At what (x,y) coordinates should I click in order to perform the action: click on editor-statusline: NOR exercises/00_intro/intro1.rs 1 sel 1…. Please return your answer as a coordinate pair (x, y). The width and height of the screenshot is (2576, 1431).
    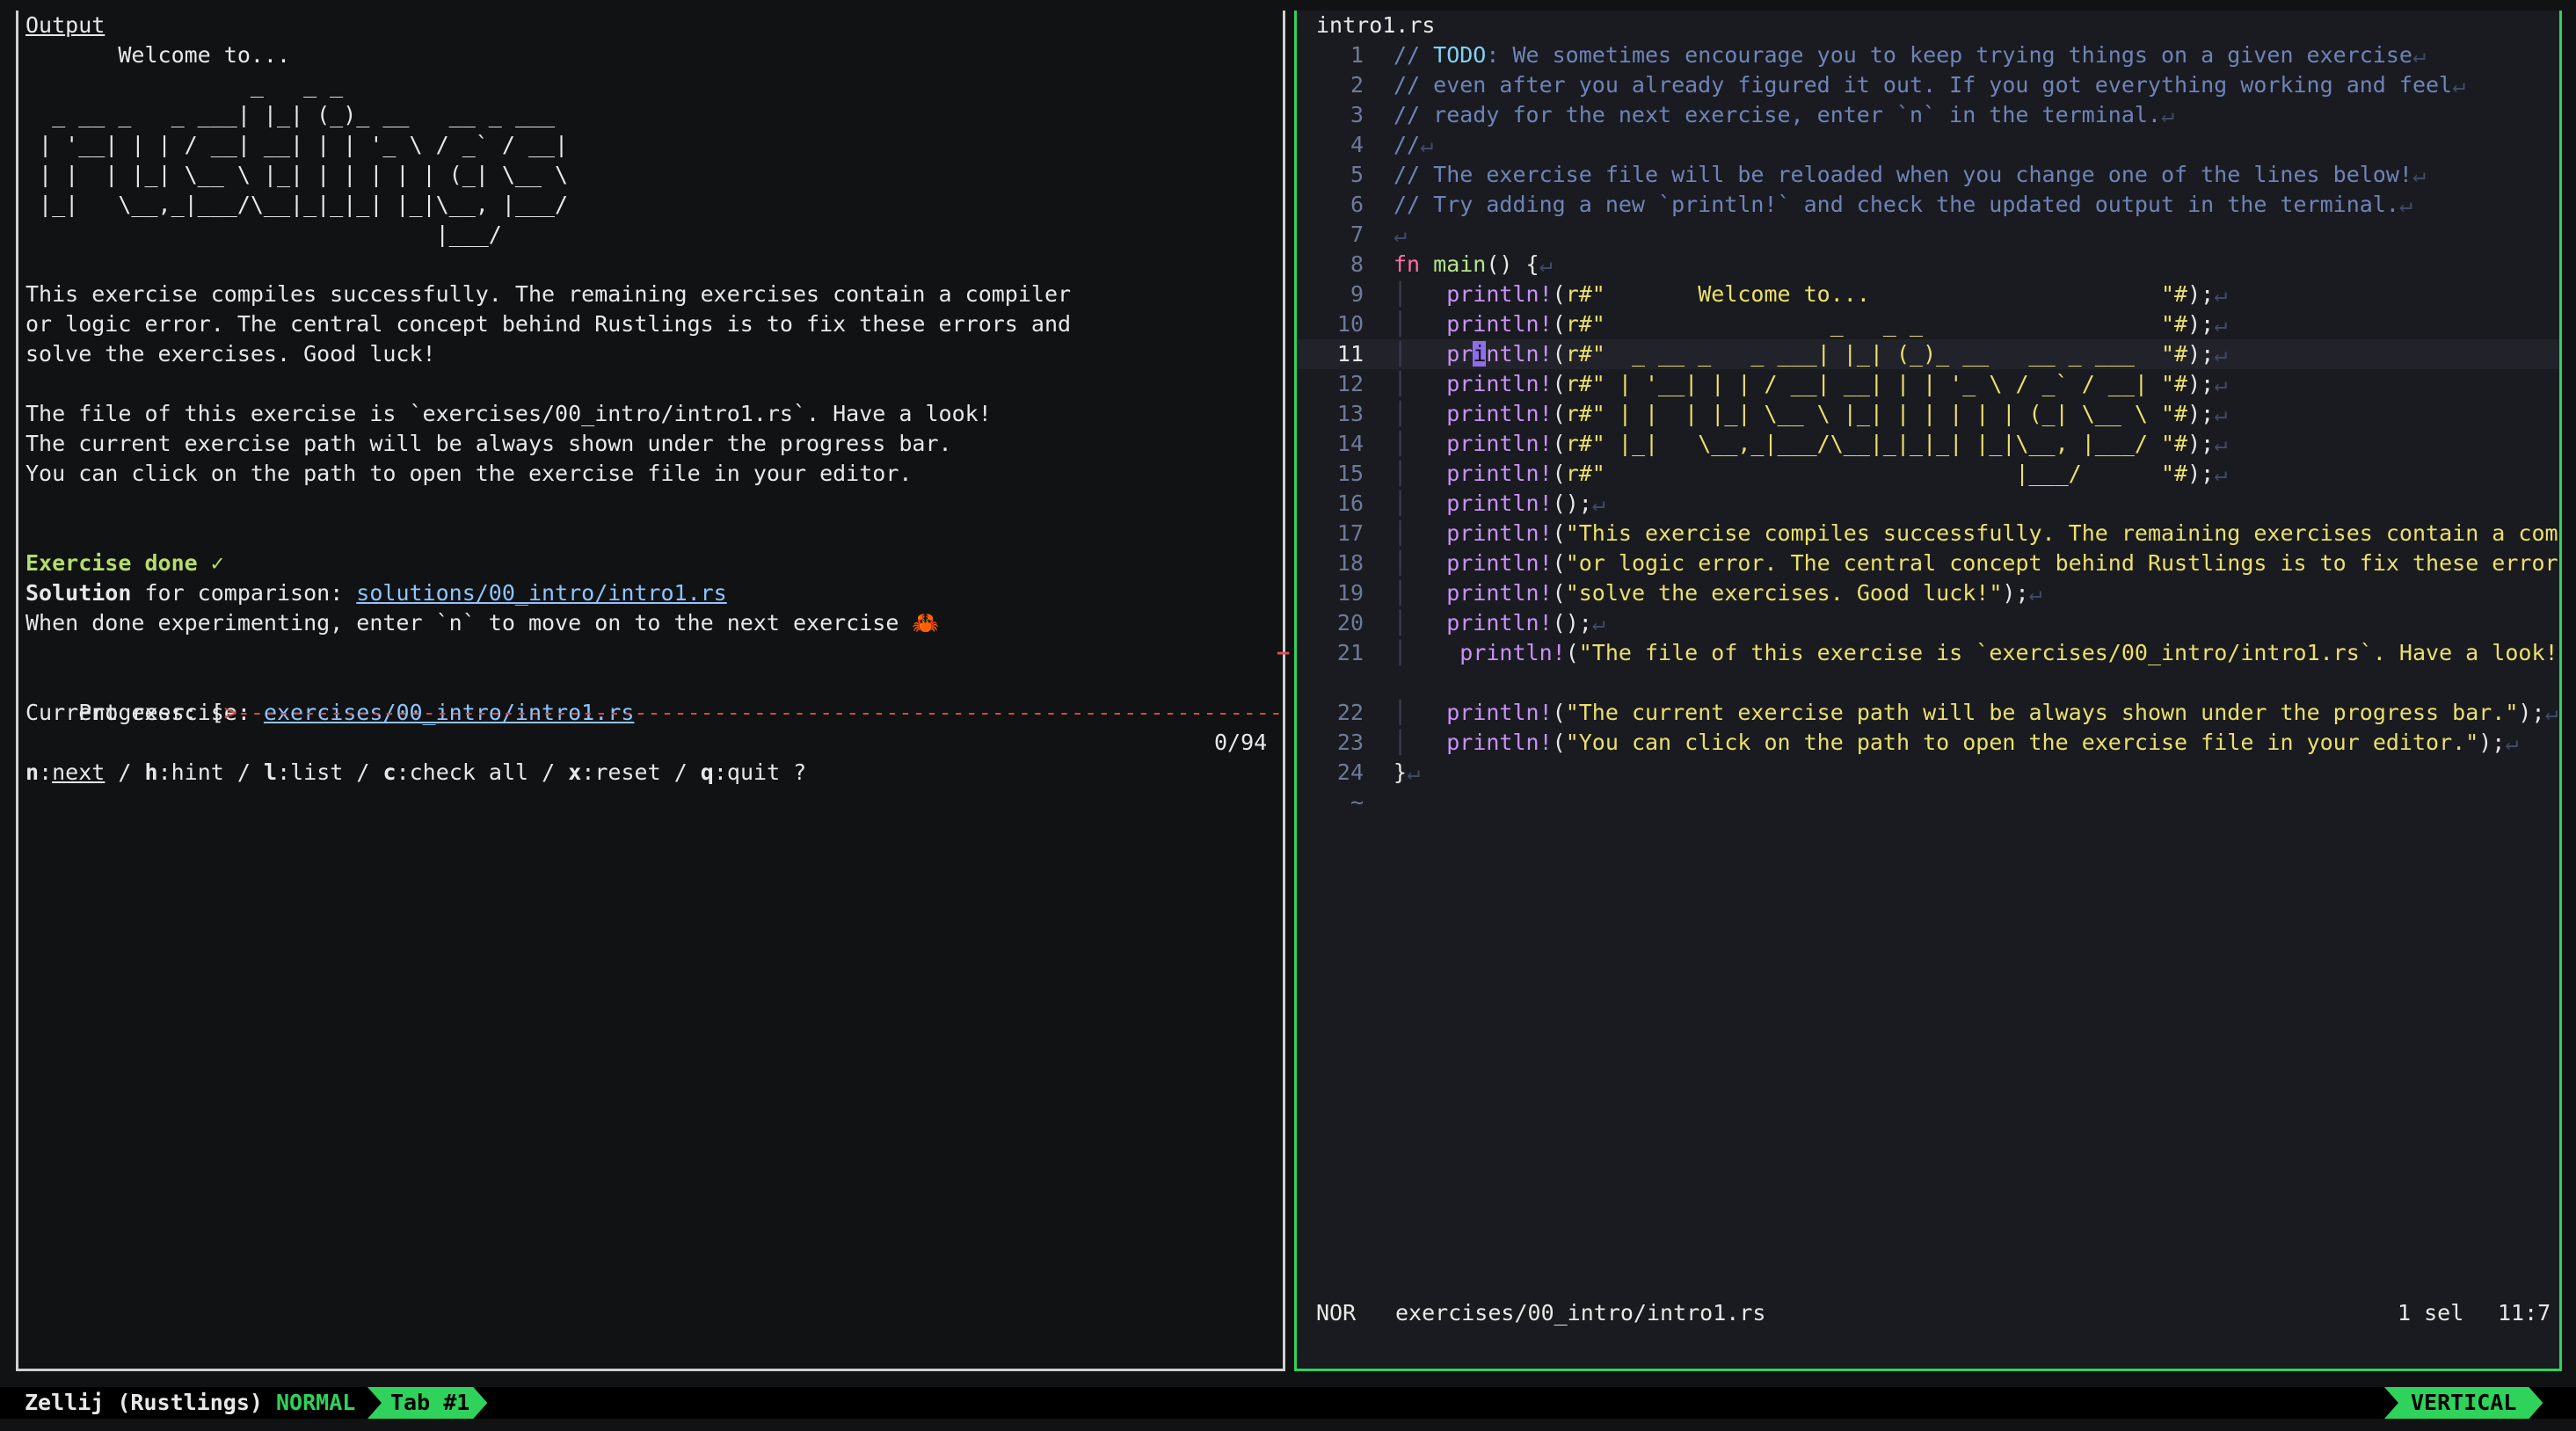
    Looking at the image, I should click on (1928, 1313).